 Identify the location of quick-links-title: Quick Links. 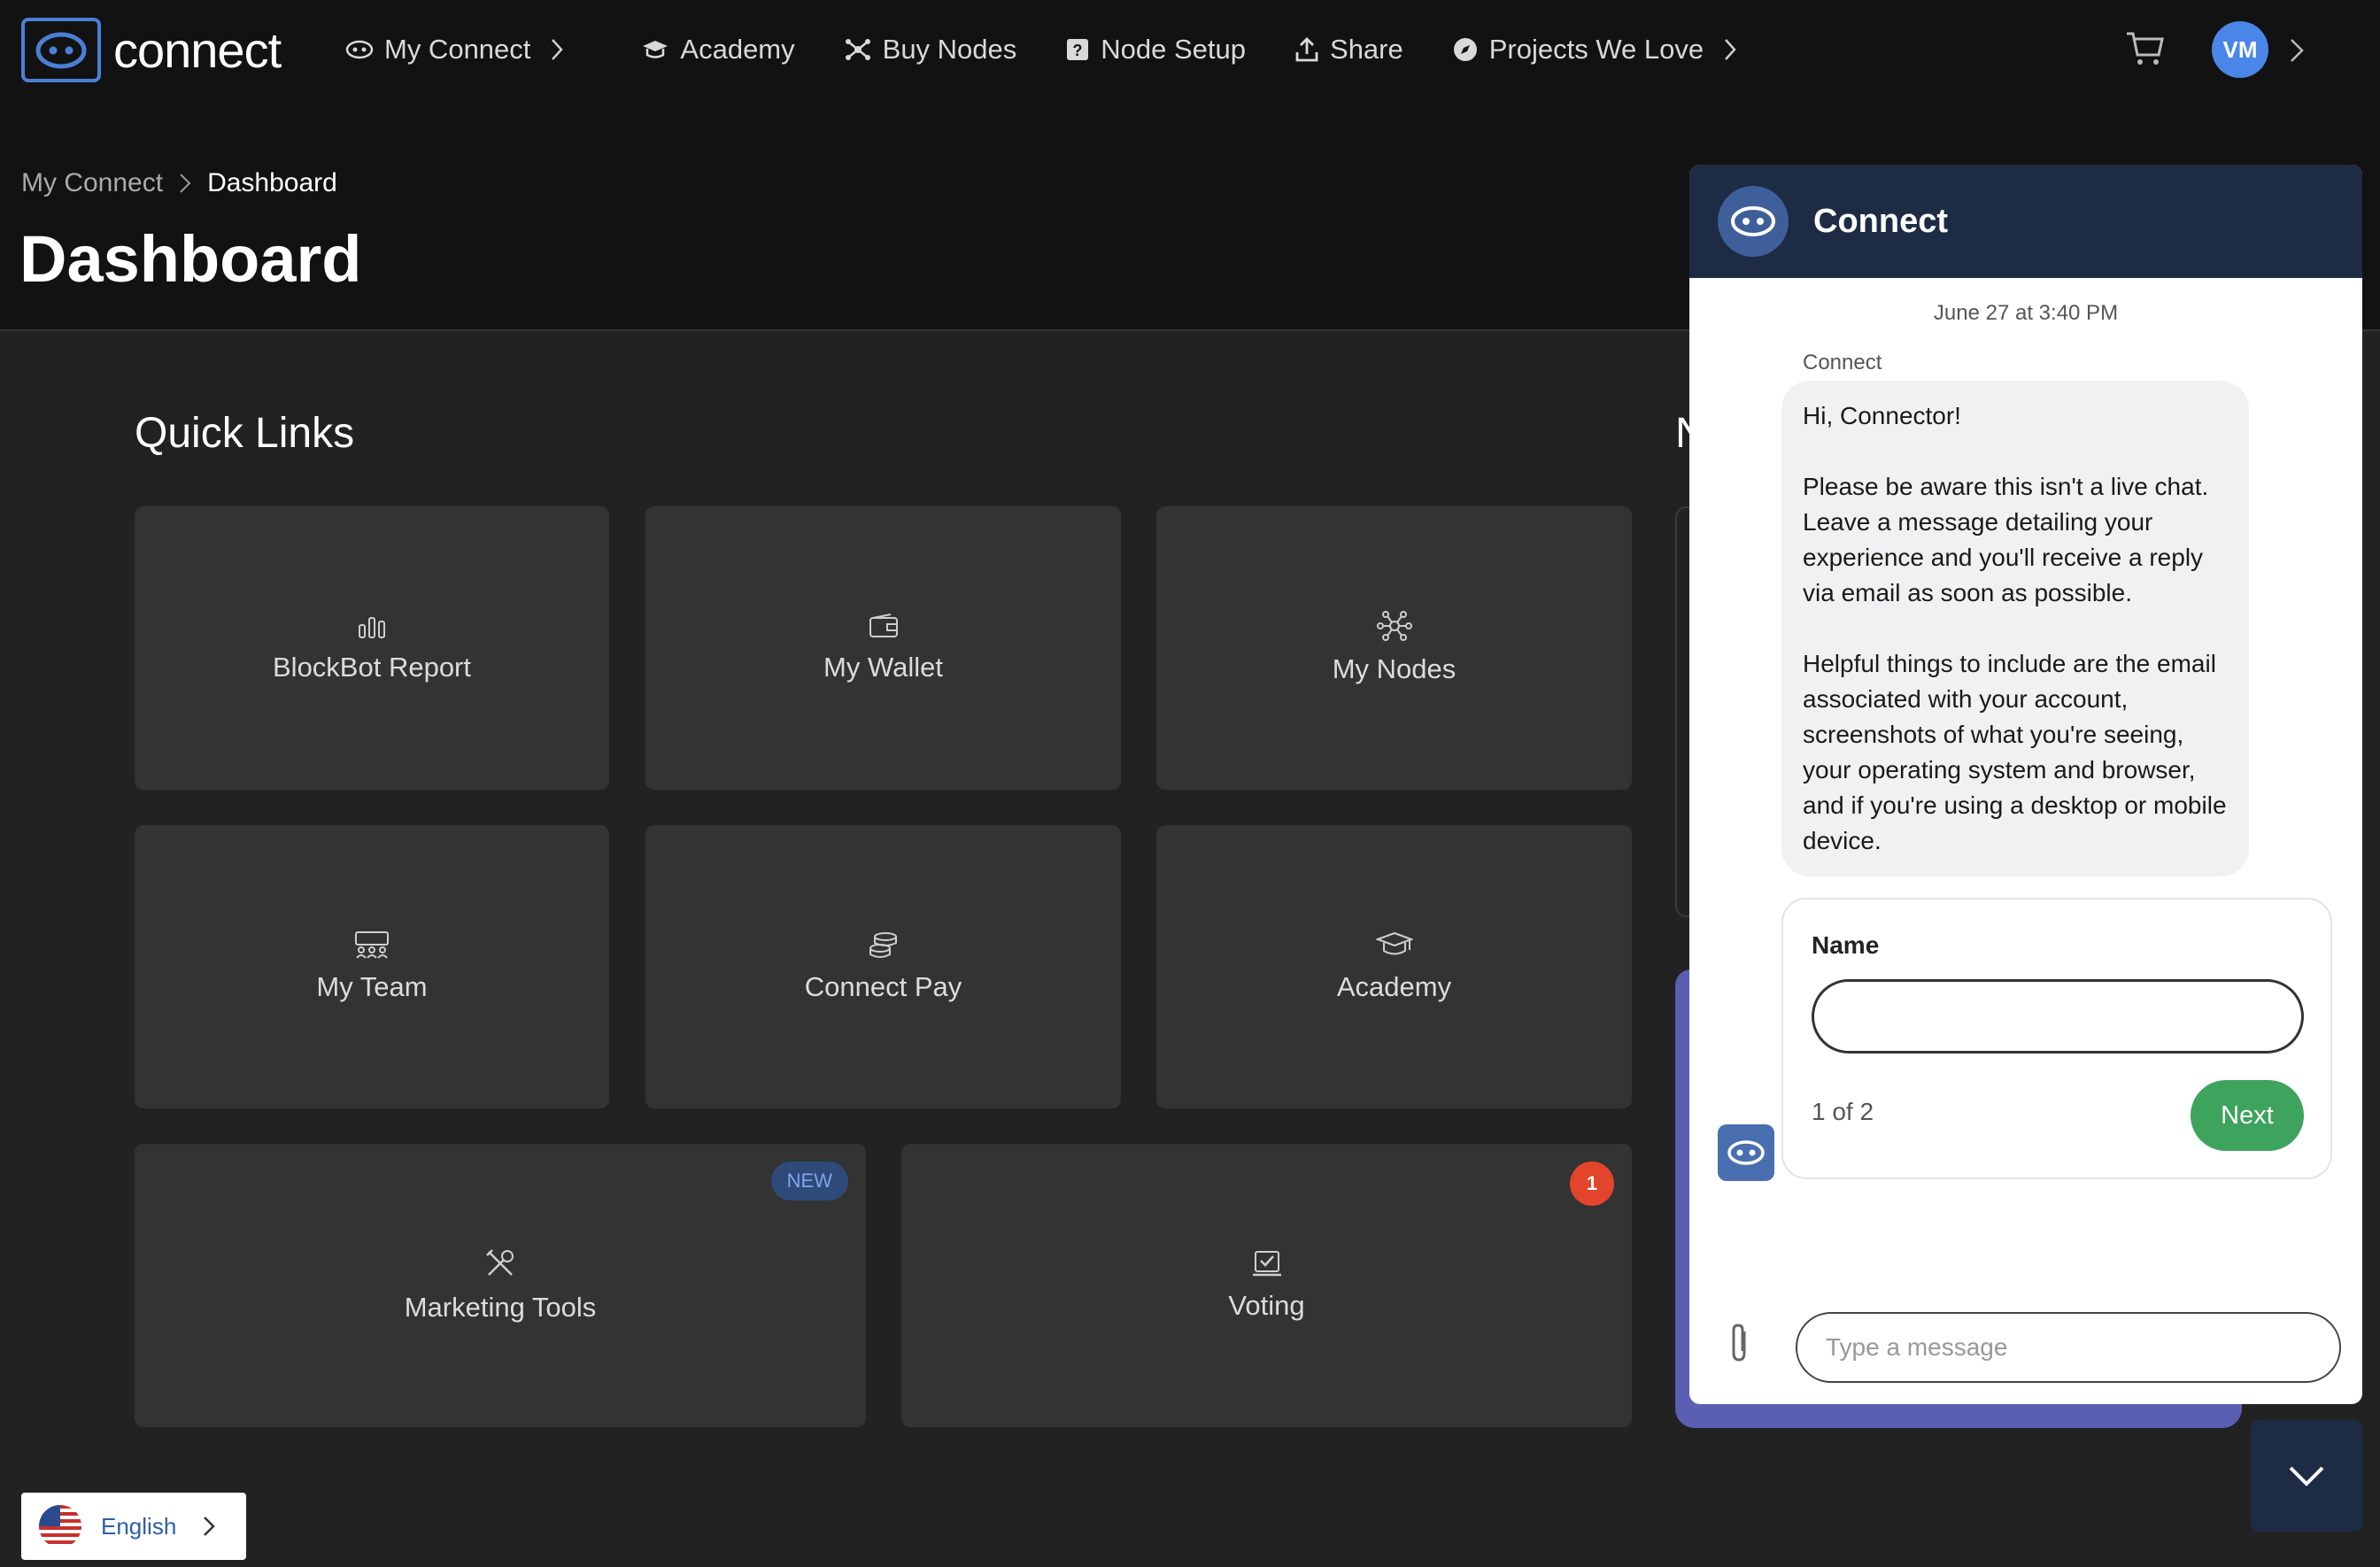
(245, 433).